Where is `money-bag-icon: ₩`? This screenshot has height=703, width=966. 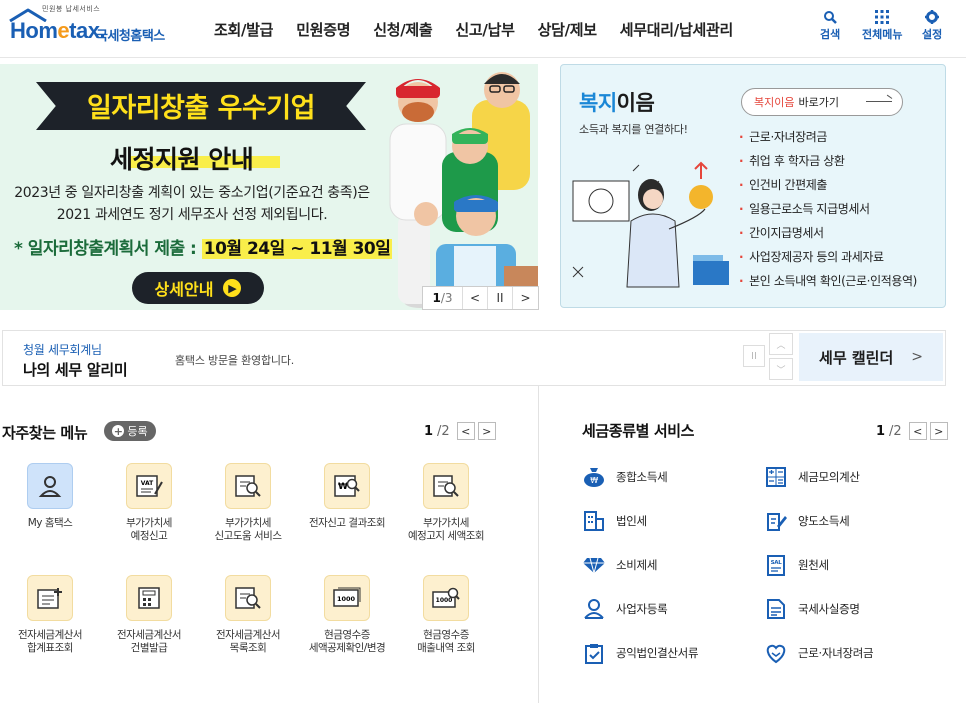
money-bag-icon: ₩ is located at coordinates (594, 477).